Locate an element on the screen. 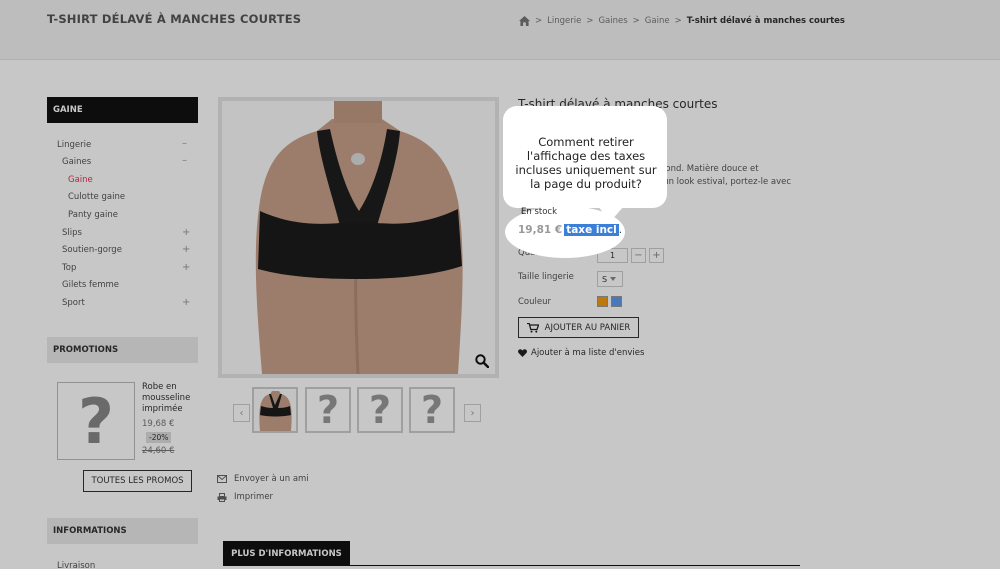  product-main-image is located at coordinates (358, 237).